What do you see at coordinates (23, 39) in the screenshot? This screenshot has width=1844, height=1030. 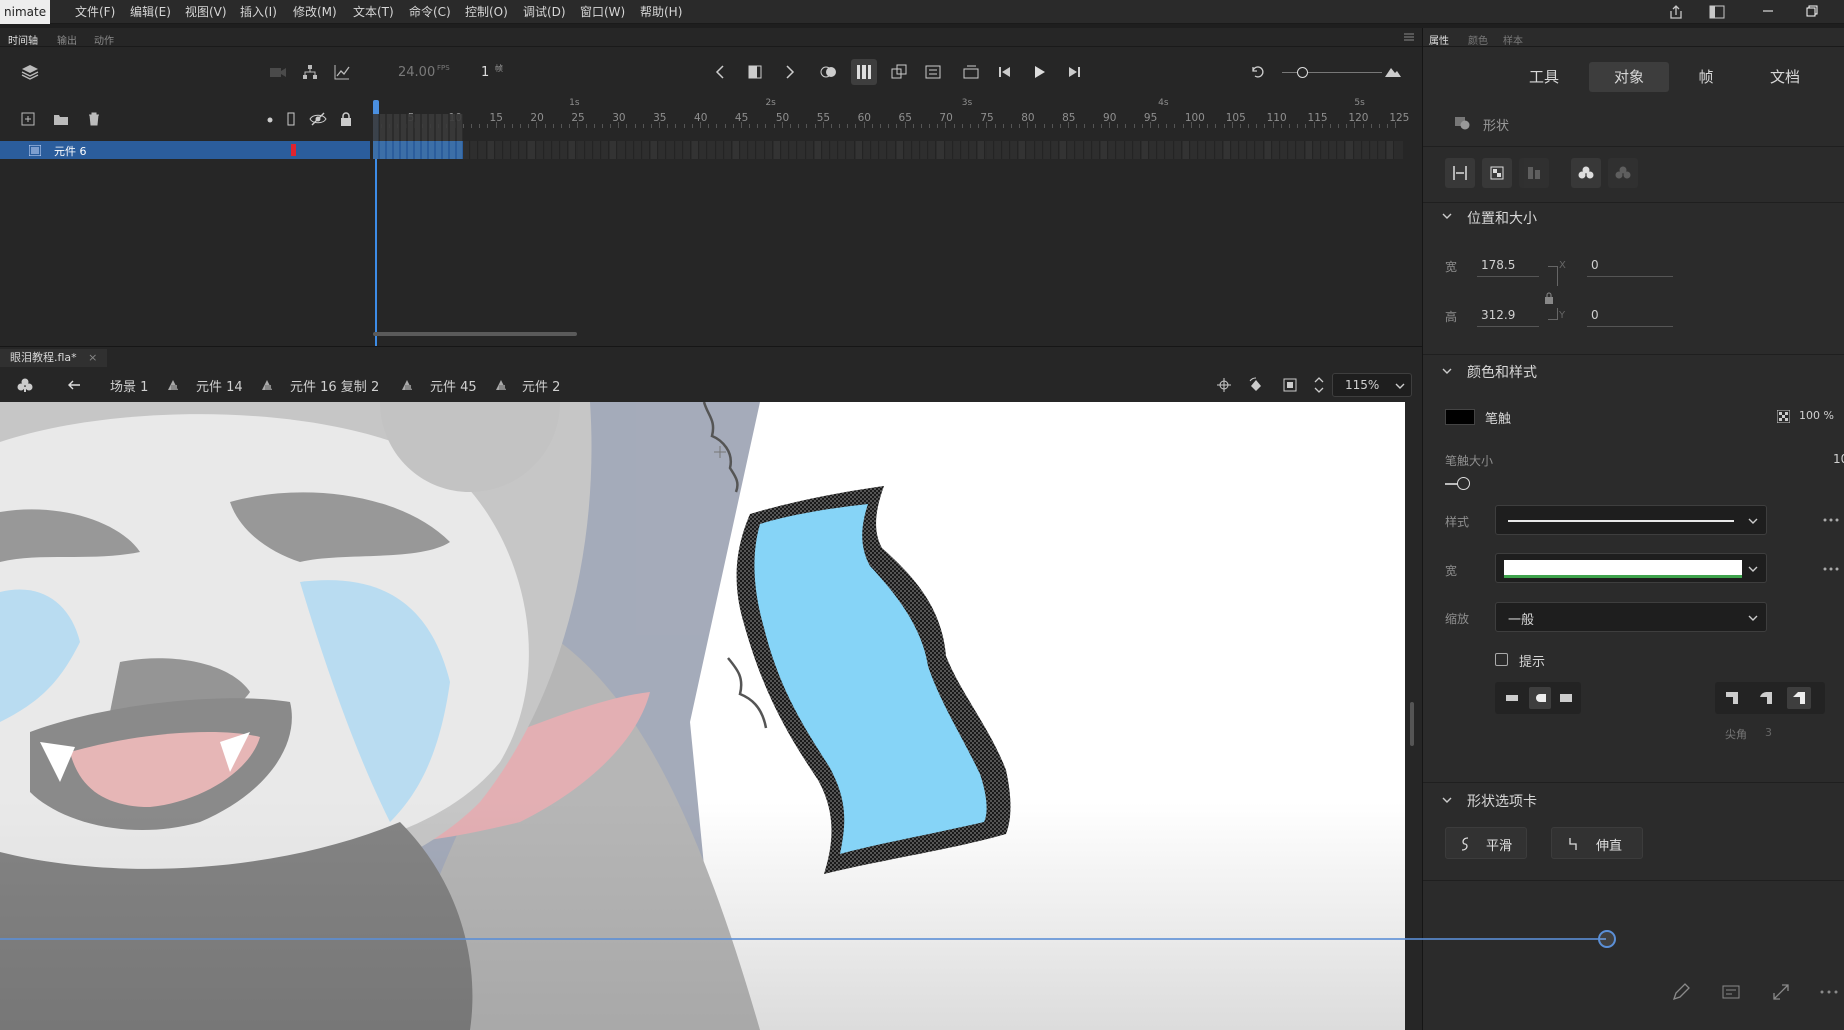 I see `tab-timeline: 时间轴` at bounding box center [23, 39].